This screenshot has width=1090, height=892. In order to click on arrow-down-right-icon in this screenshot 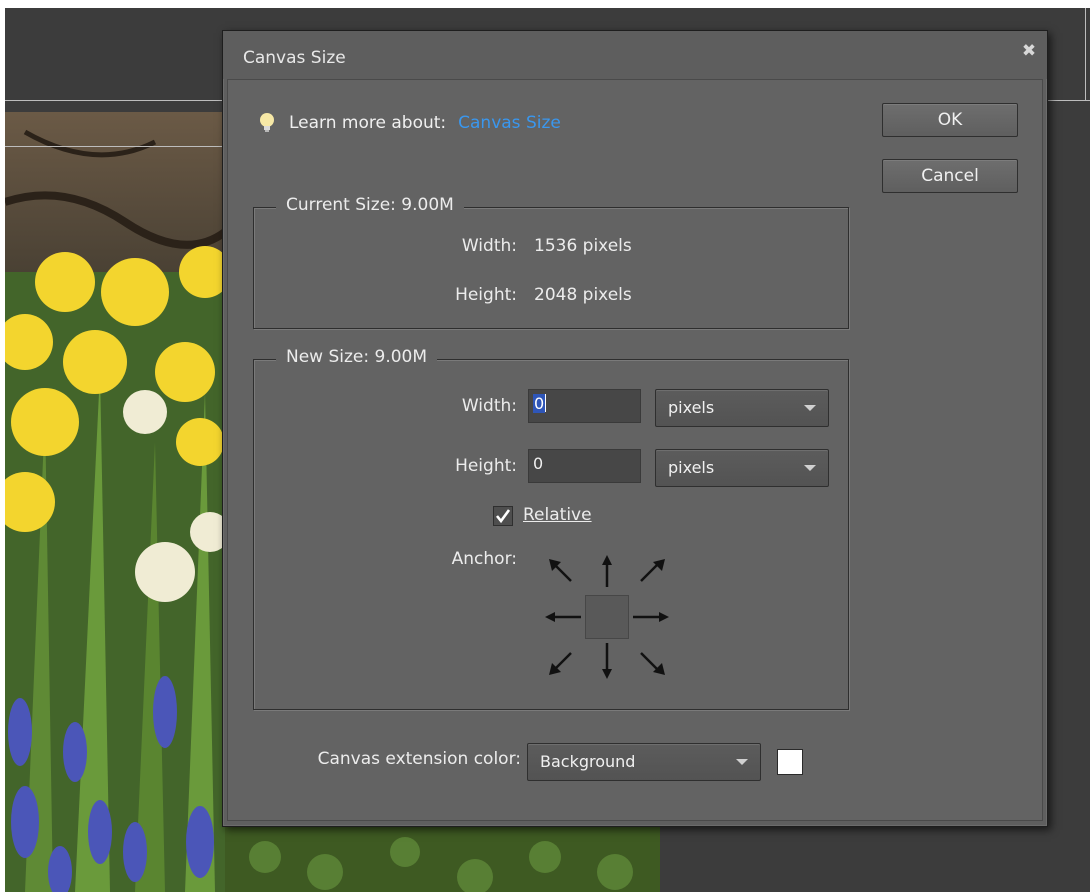, I will do `click(652, 663)`.